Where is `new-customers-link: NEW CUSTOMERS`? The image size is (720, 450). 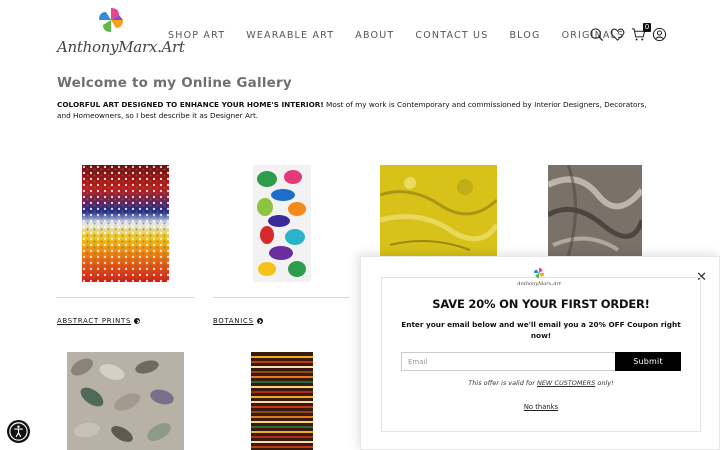
new-customers-link: NEW CUSTOMERS is located at coordinates (566, 383).